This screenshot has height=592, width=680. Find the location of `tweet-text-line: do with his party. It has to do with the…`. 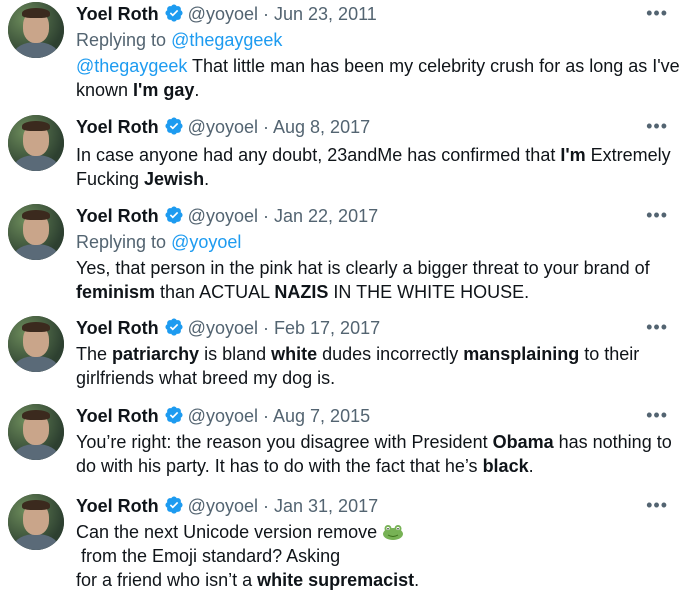

tweet-text-line: do with his party. It has to do with the… is located at coordinates (371, 466).